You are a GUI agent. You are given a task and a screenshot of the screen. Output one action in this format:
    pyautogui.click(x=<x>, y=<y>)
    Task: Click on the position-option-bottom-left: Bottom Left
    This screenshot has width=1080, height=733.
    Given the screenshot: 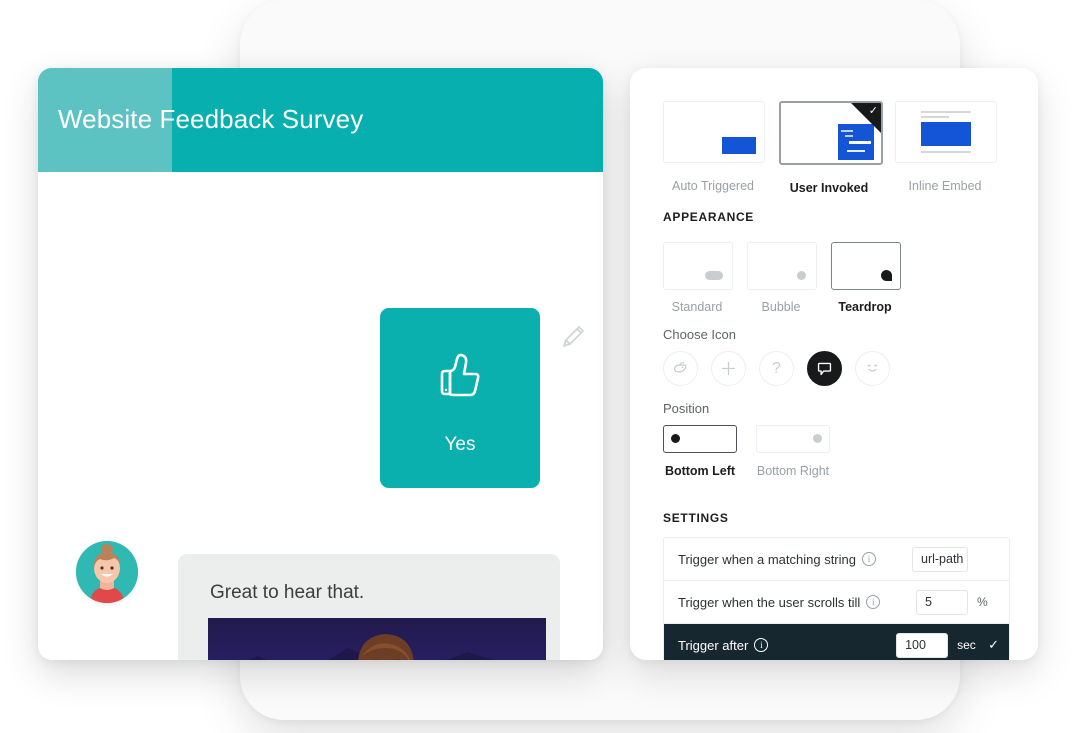 What is the action you would take?
    pyautogui.click(x=700, y=451)
    